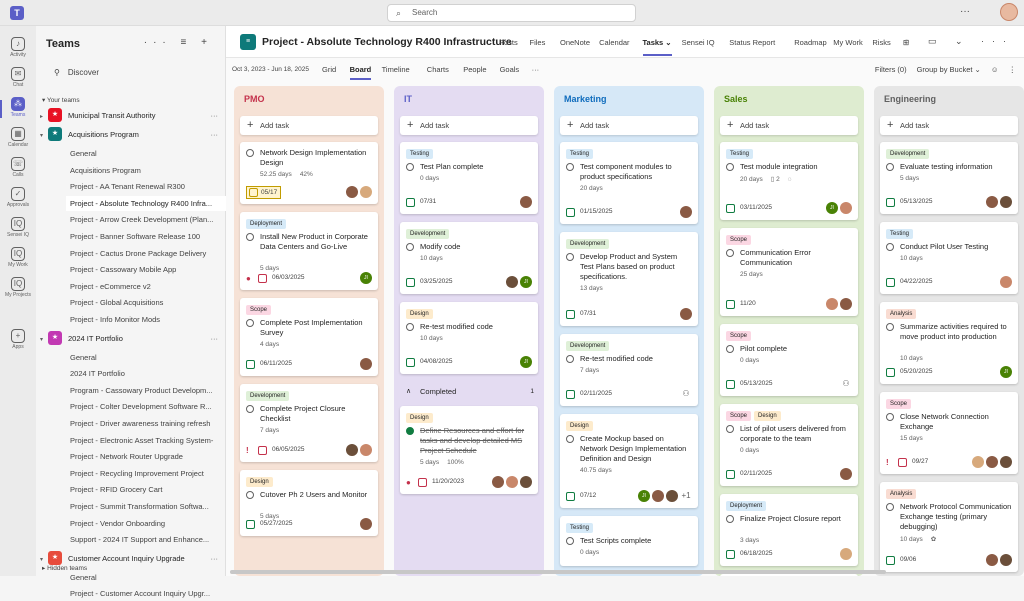 The image size is (1024, 601). What do you see at coordinates (881, 42) in the screenshot?
I see `tab-risks: Risks` at bounding box center [881, 42].